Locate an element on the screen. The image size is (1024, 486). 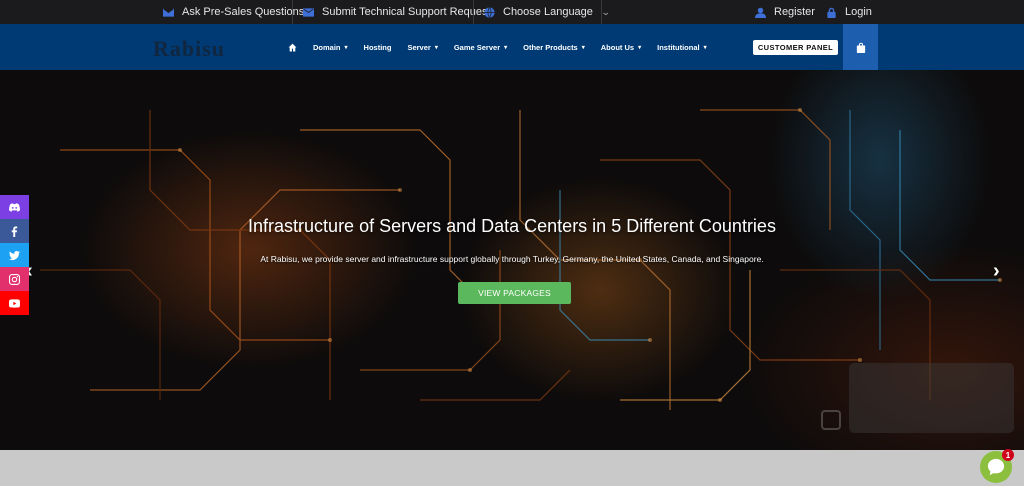
instagram-icon is located at coordinates (14, 279).